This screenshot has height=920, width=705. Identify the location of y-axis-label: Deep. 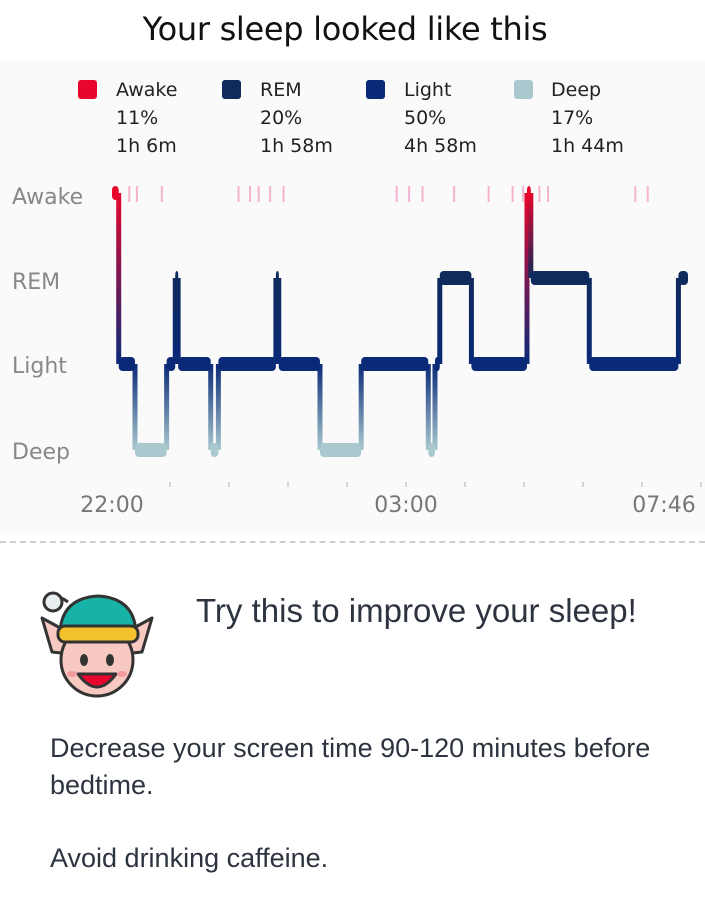
(41, 452).